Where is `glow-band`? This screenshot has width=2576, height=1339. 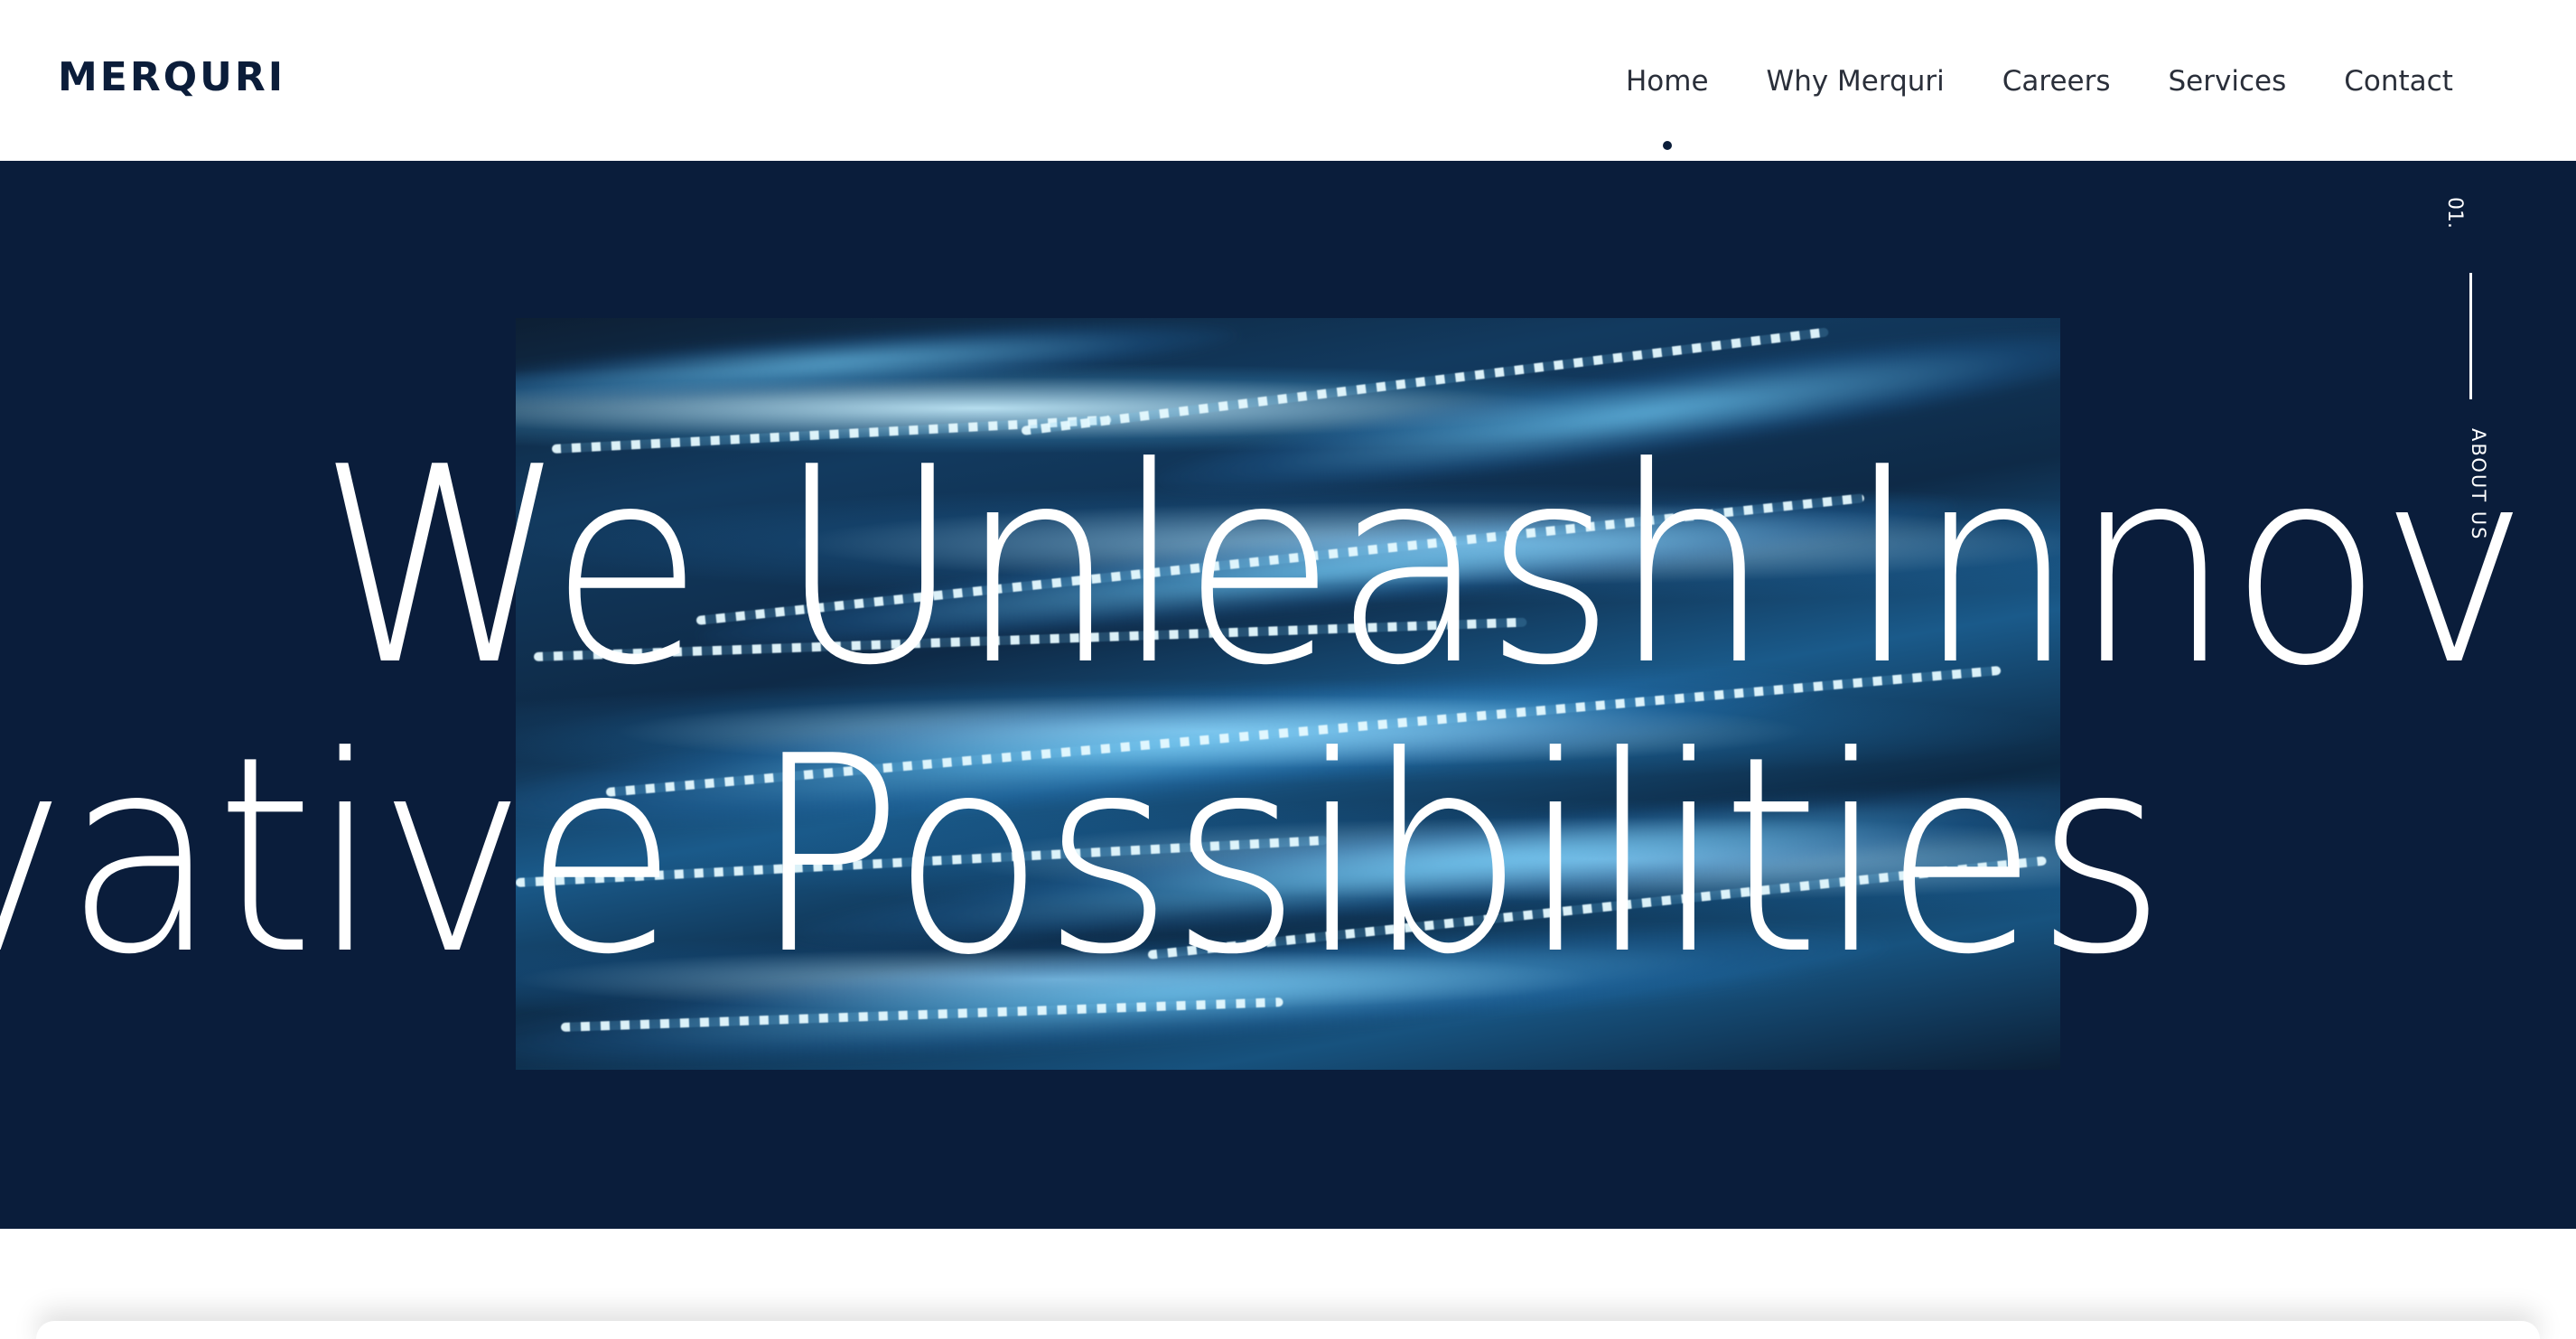
glow-band is located at coordinates (877, 368).